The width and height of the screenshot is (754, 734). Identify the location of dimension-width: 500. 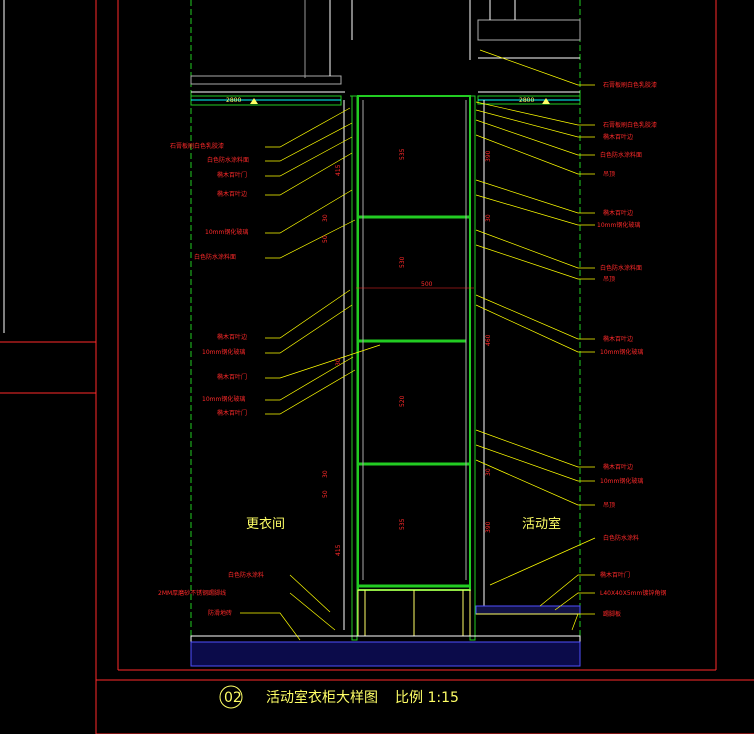
(427, 284).